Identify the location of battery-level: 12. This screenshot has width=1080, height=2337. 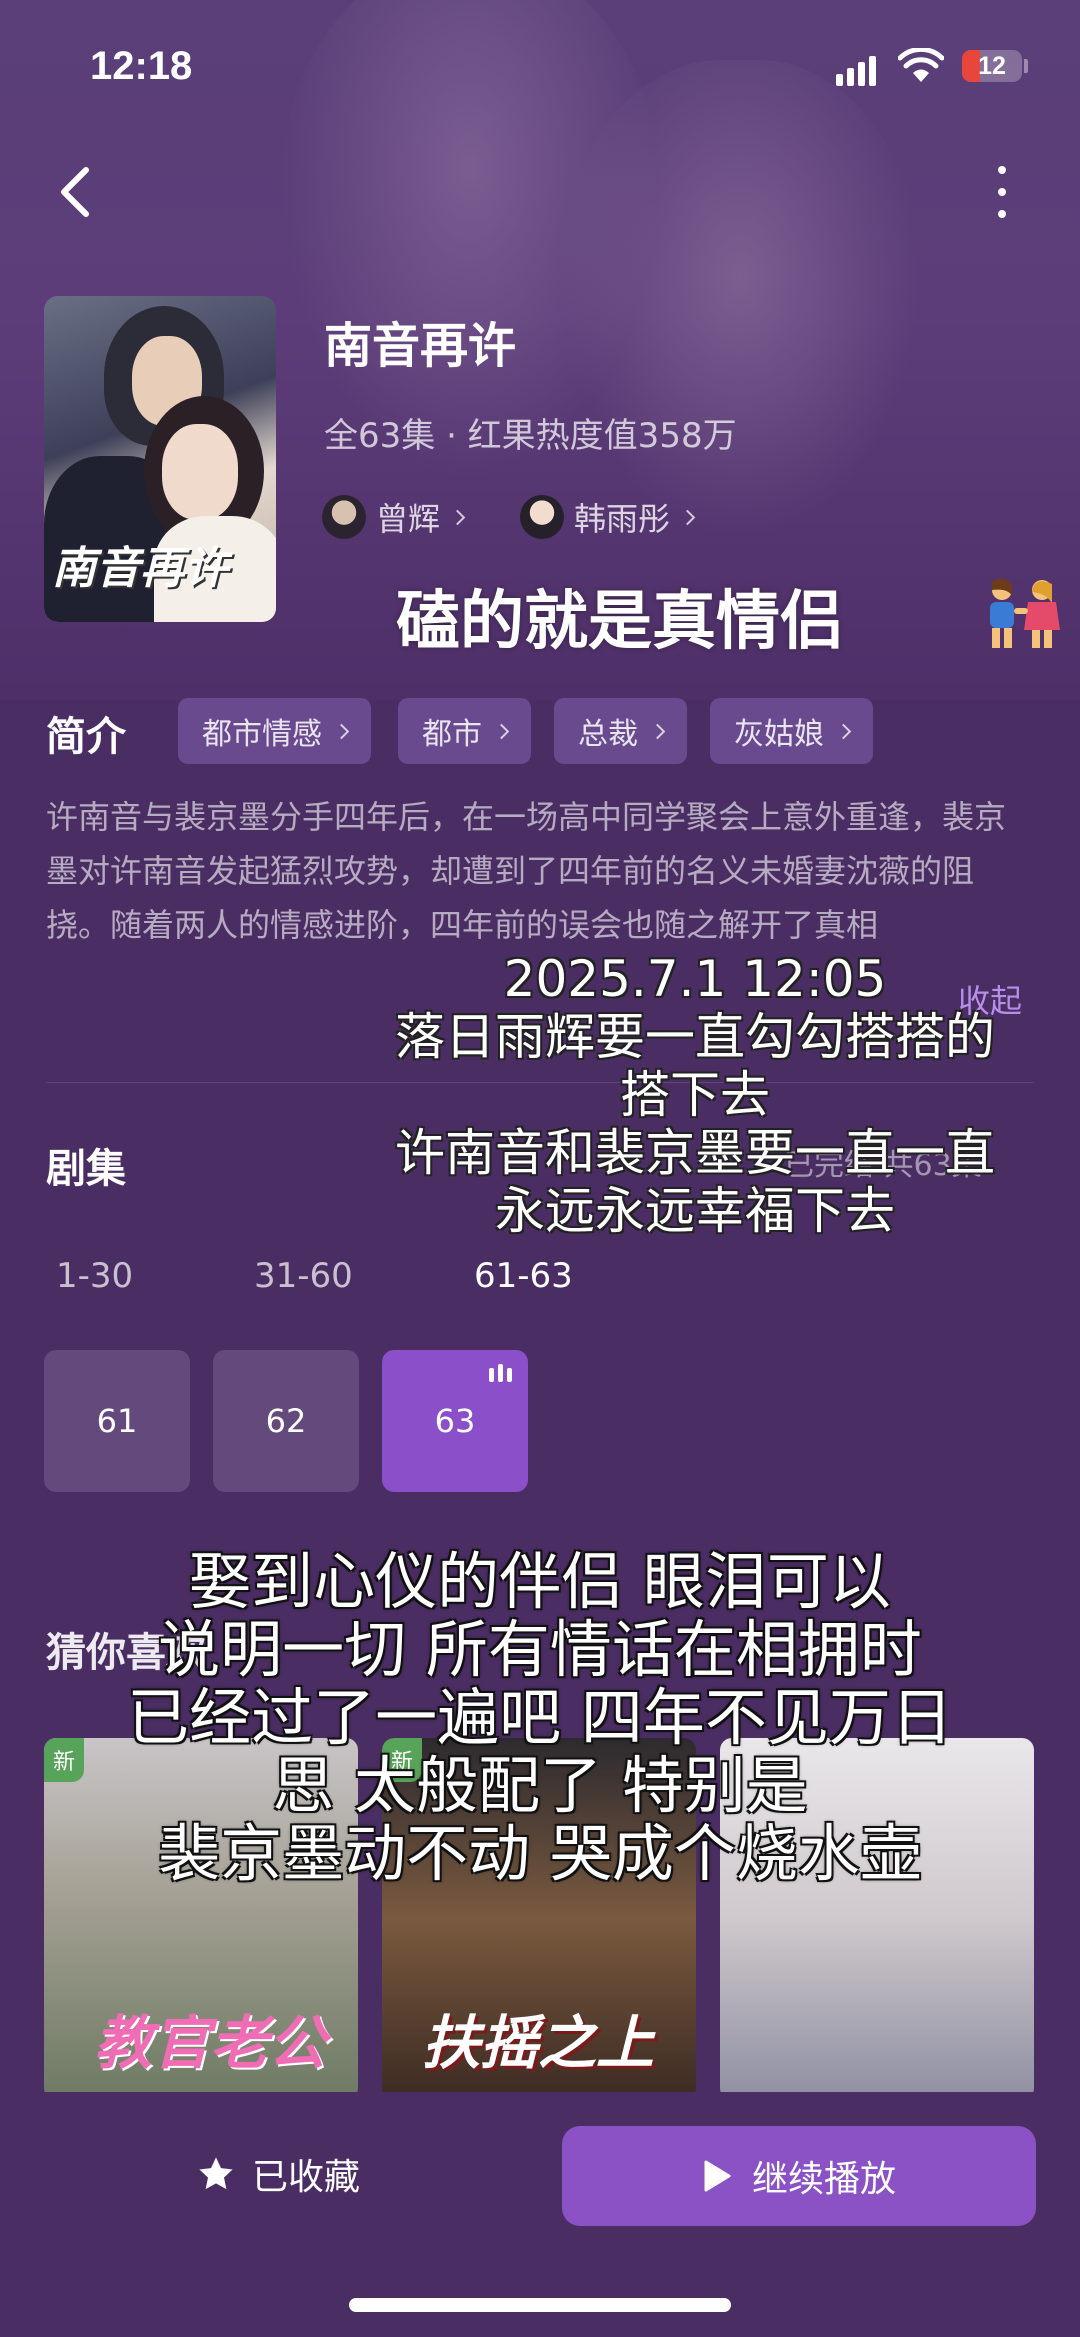
(992, 66).